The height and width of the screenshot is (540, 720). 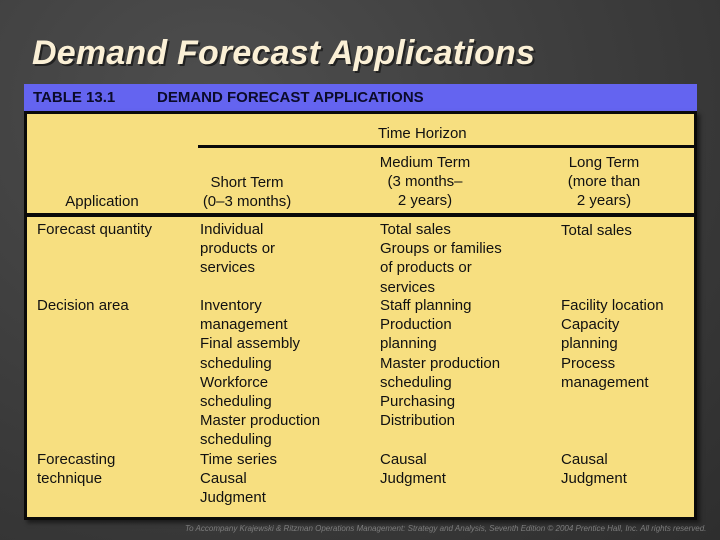 What do you see at coordinates (284, 53) in the screenshot?
I see `slide-title: Demand Forecast Applications` at bounding box center [284, 53].